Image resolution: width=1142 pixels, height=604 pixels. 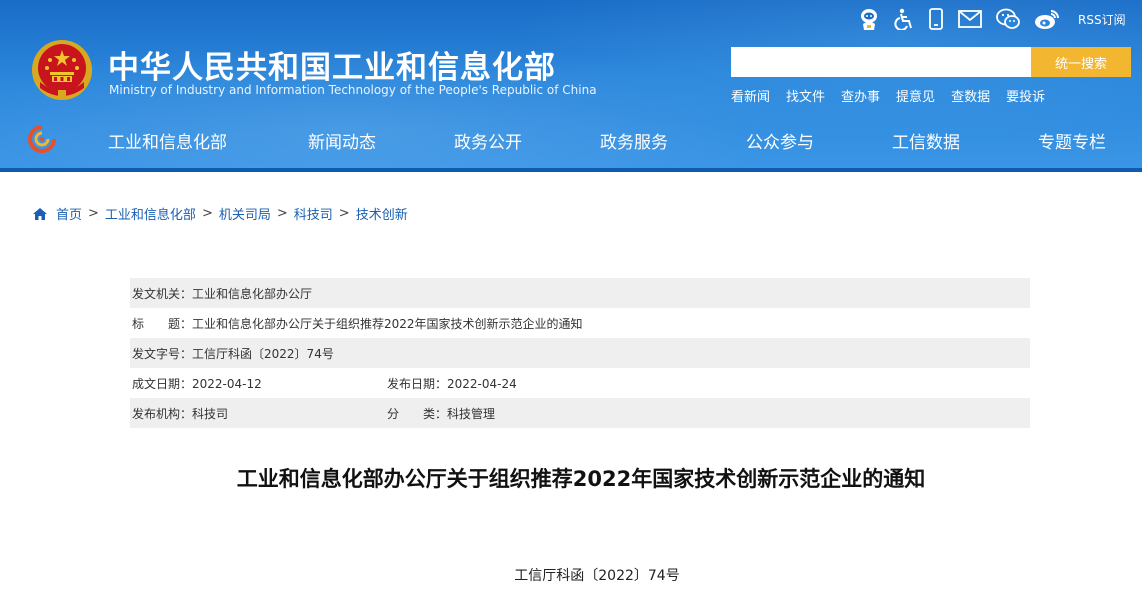 What do you see at coordinates (1081, 62) in the screenshot?
I see `unified-search-button: 统一搜索` at bounding box center [1081, 62].